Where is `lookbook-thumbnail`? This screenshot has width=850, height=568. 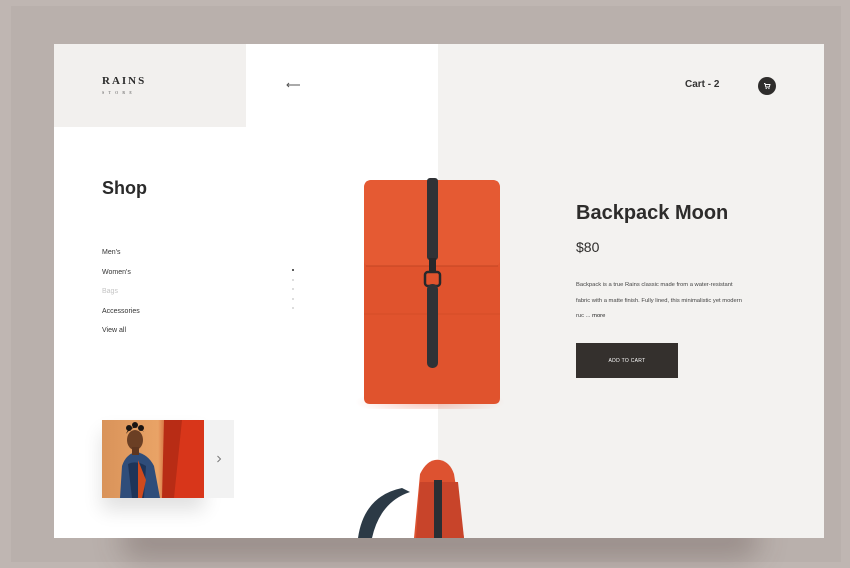
lookbook-thumbnail is located at coordinates (153, 459).